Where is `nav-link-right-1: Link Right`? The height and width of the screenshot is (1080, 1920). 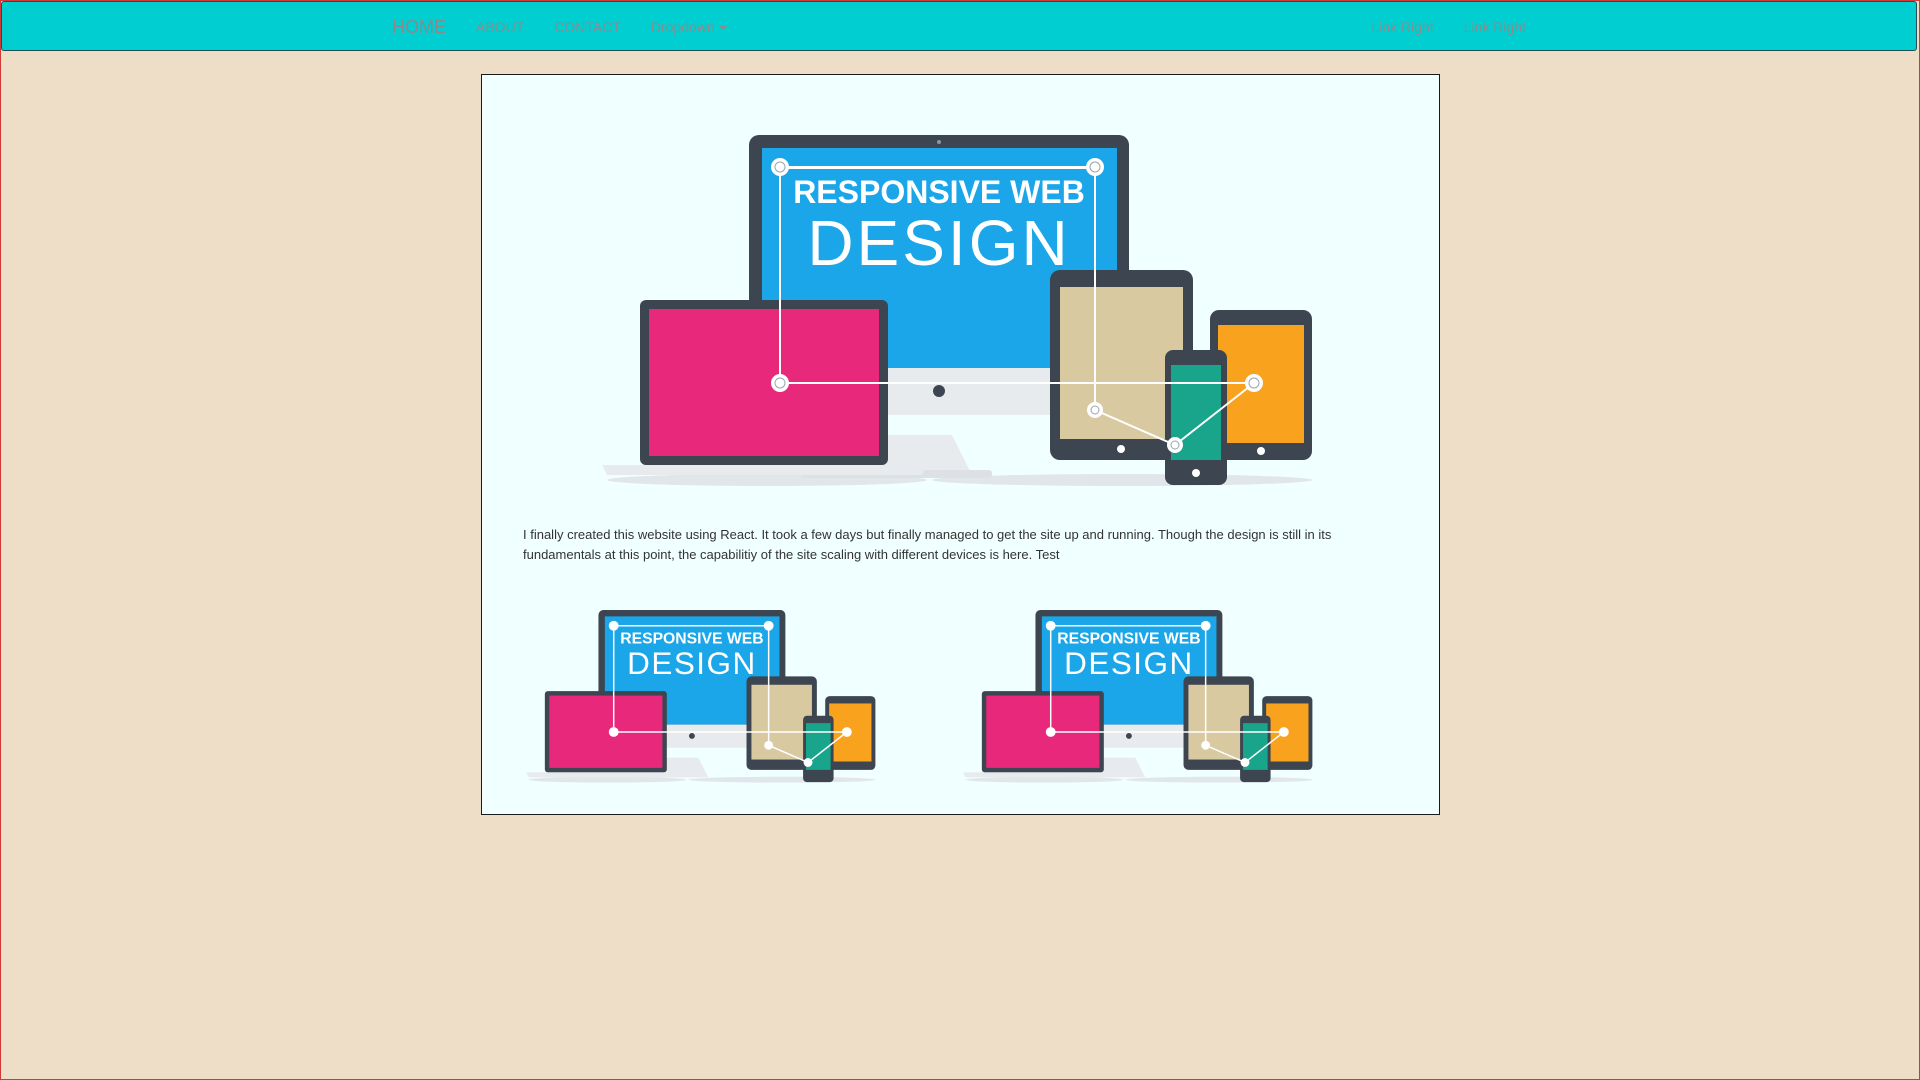
nav-link-right-1: Link Right is located at coordinates (1402, 27).